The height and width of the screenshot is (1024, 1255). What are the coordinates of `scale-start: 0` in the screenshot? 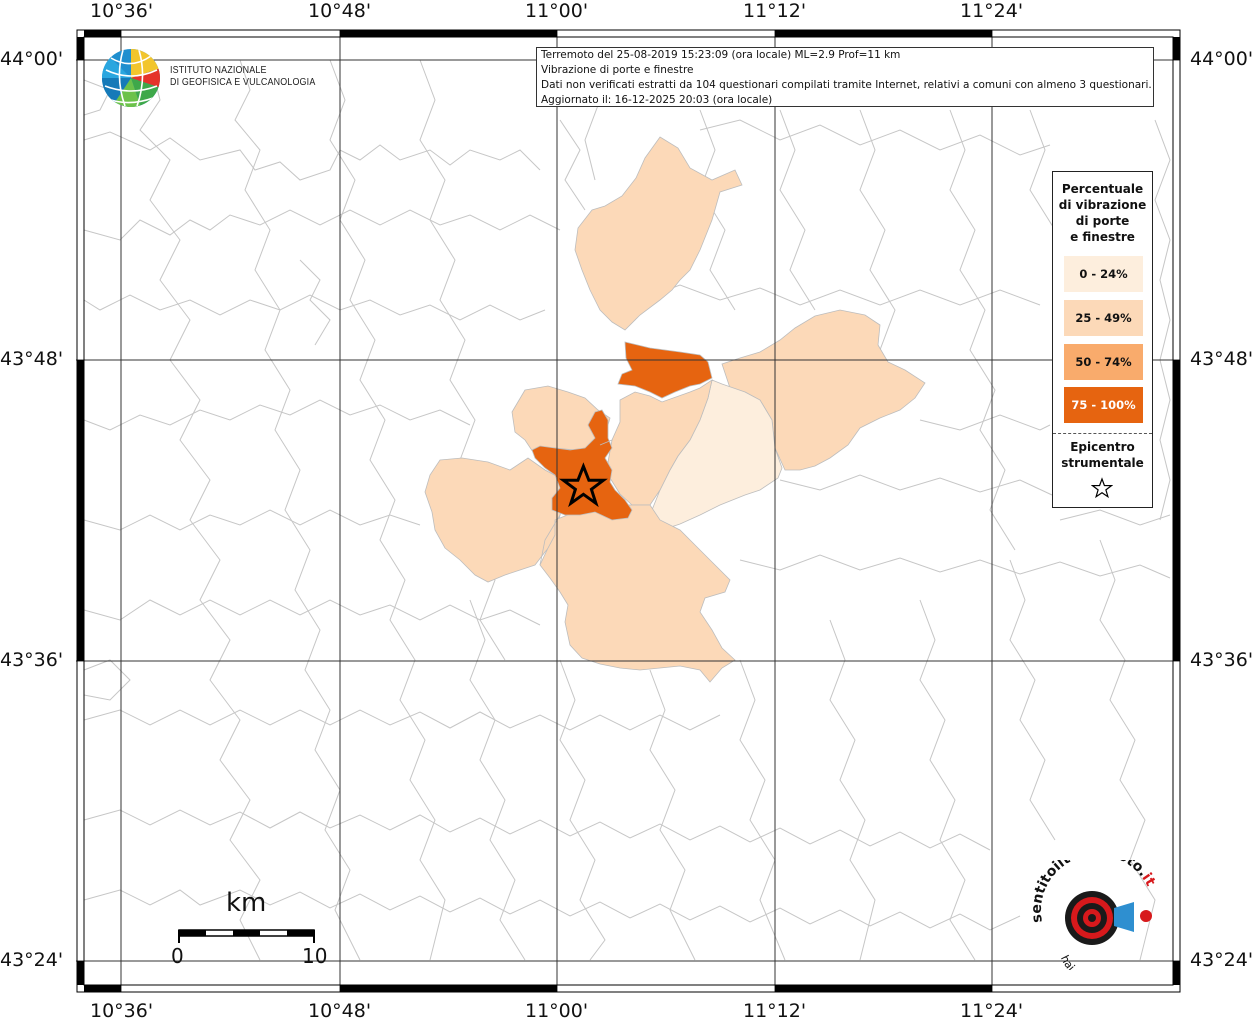 It's located at (177, 956).